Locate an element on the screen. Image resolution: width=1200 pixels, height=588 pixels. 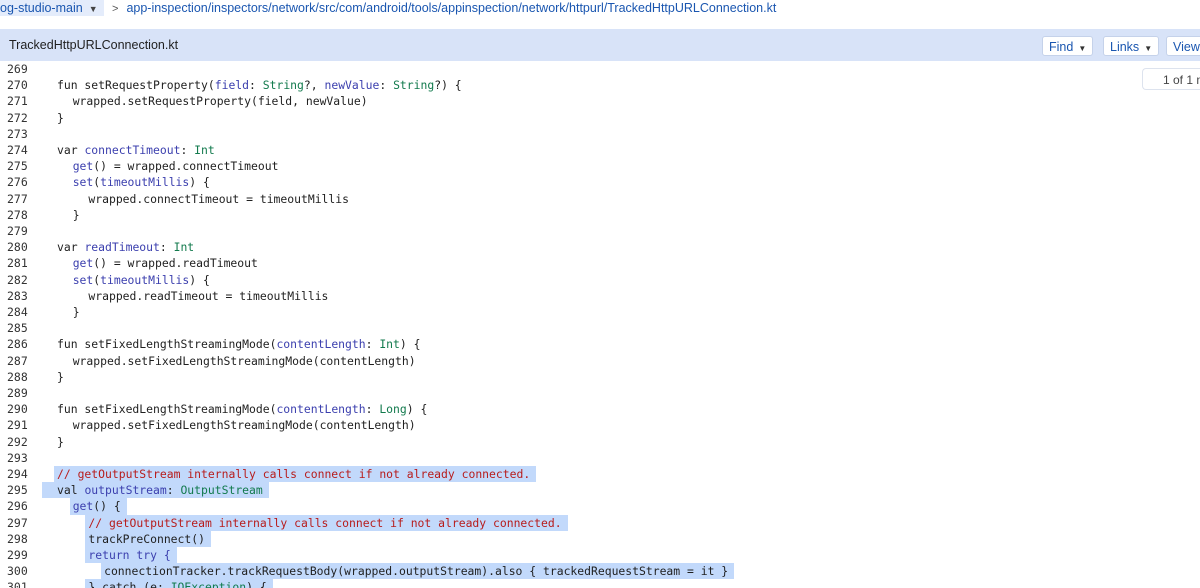
view-button: View is located at coordinates (1183, 46).